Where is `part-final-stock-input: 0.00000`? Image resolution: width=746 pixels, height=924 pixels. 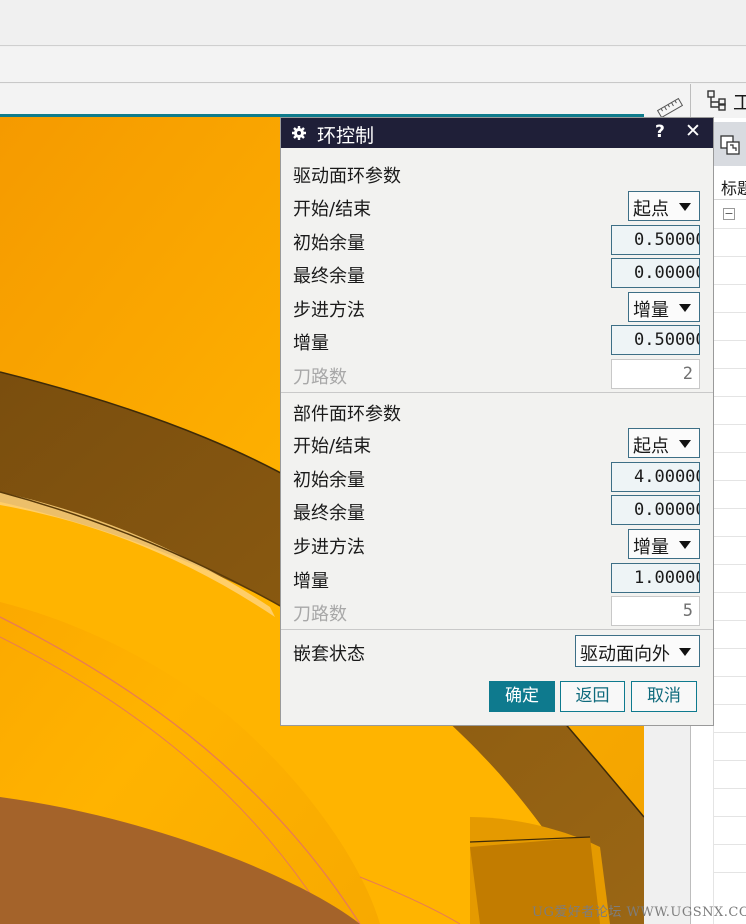
part-final-stock-input: 0.00000 is located at coordinates (655, 510).